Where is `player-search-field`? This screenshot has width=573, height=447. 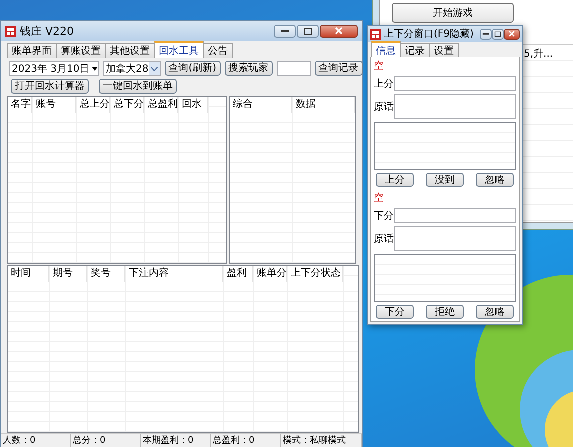 player-search-field is located at coordinates (293, 68).